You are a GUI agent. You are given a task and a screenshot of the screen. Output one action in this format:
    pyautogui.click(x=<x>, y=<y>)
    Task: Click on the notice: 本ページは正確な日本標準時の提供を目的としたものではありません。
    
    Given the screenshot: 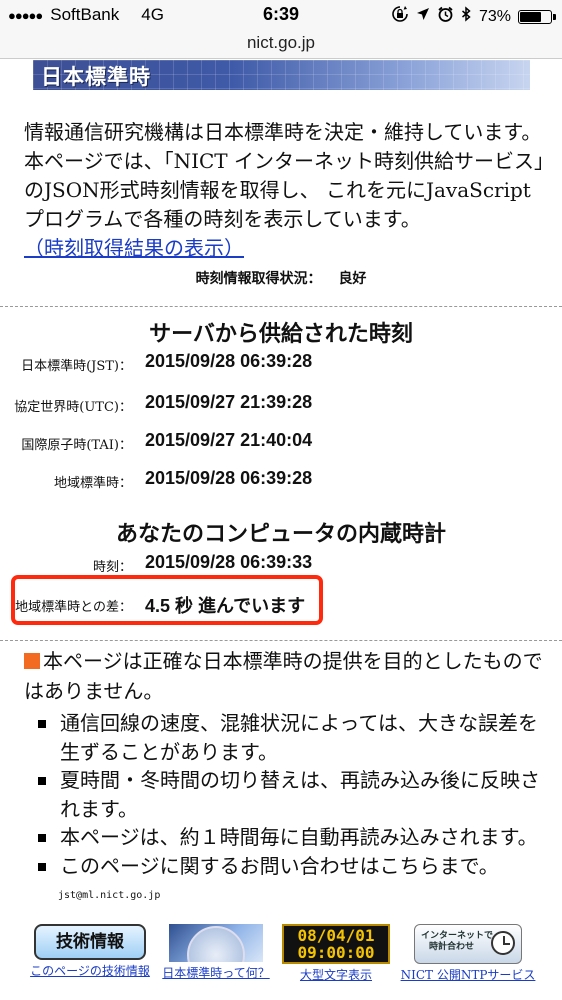 What is the action you would take?
    pyautogui.click(x=284, y=676)
    